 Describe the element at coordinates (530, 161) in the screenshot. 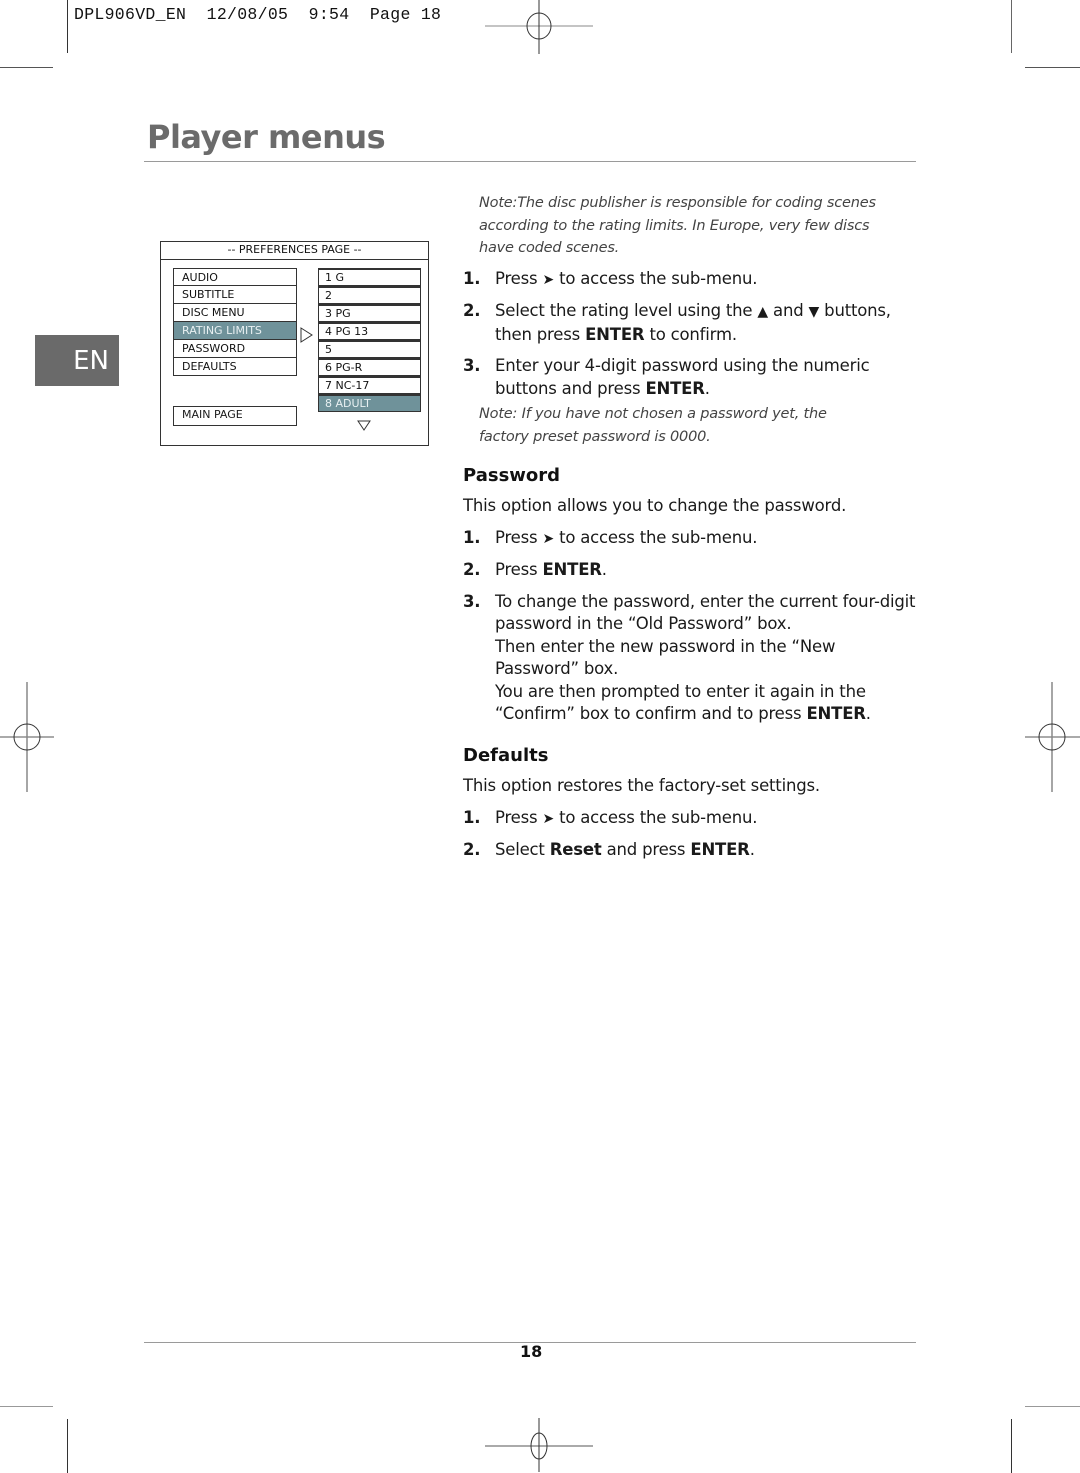

I see `title-divider` at that location.